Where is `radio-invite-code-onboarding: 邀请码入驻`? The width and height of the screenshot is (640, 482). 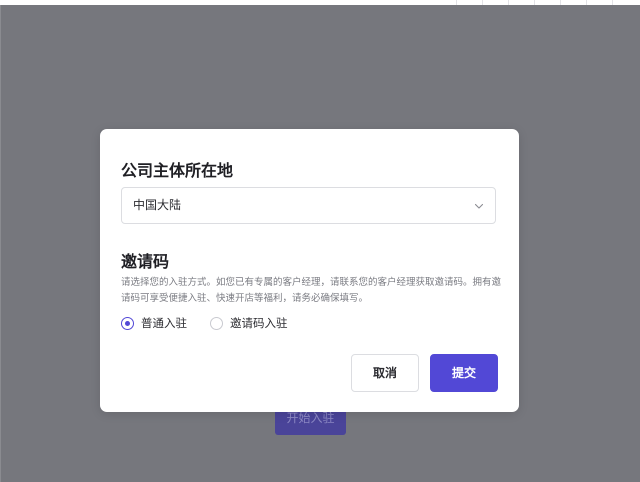 radio-invite-code-onboarding: 邀请码入驻 is located at coordinates (249, 323).